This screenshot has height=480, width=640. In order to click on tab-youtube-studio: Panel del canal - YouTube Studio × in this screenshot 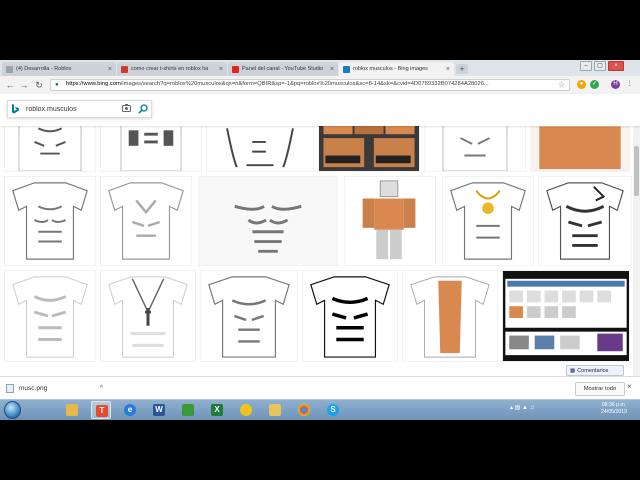, I will do `click(283, 69)`.